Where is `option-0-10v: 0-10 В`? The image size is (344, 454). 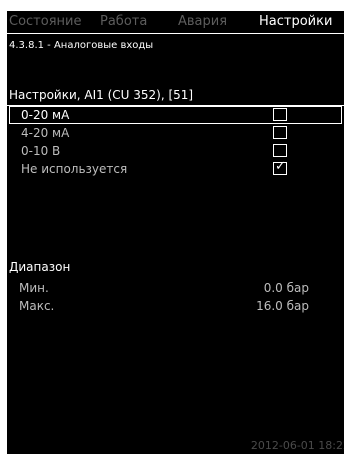
option-0-10v: 0-10 В is located at coordinates (175, 151).